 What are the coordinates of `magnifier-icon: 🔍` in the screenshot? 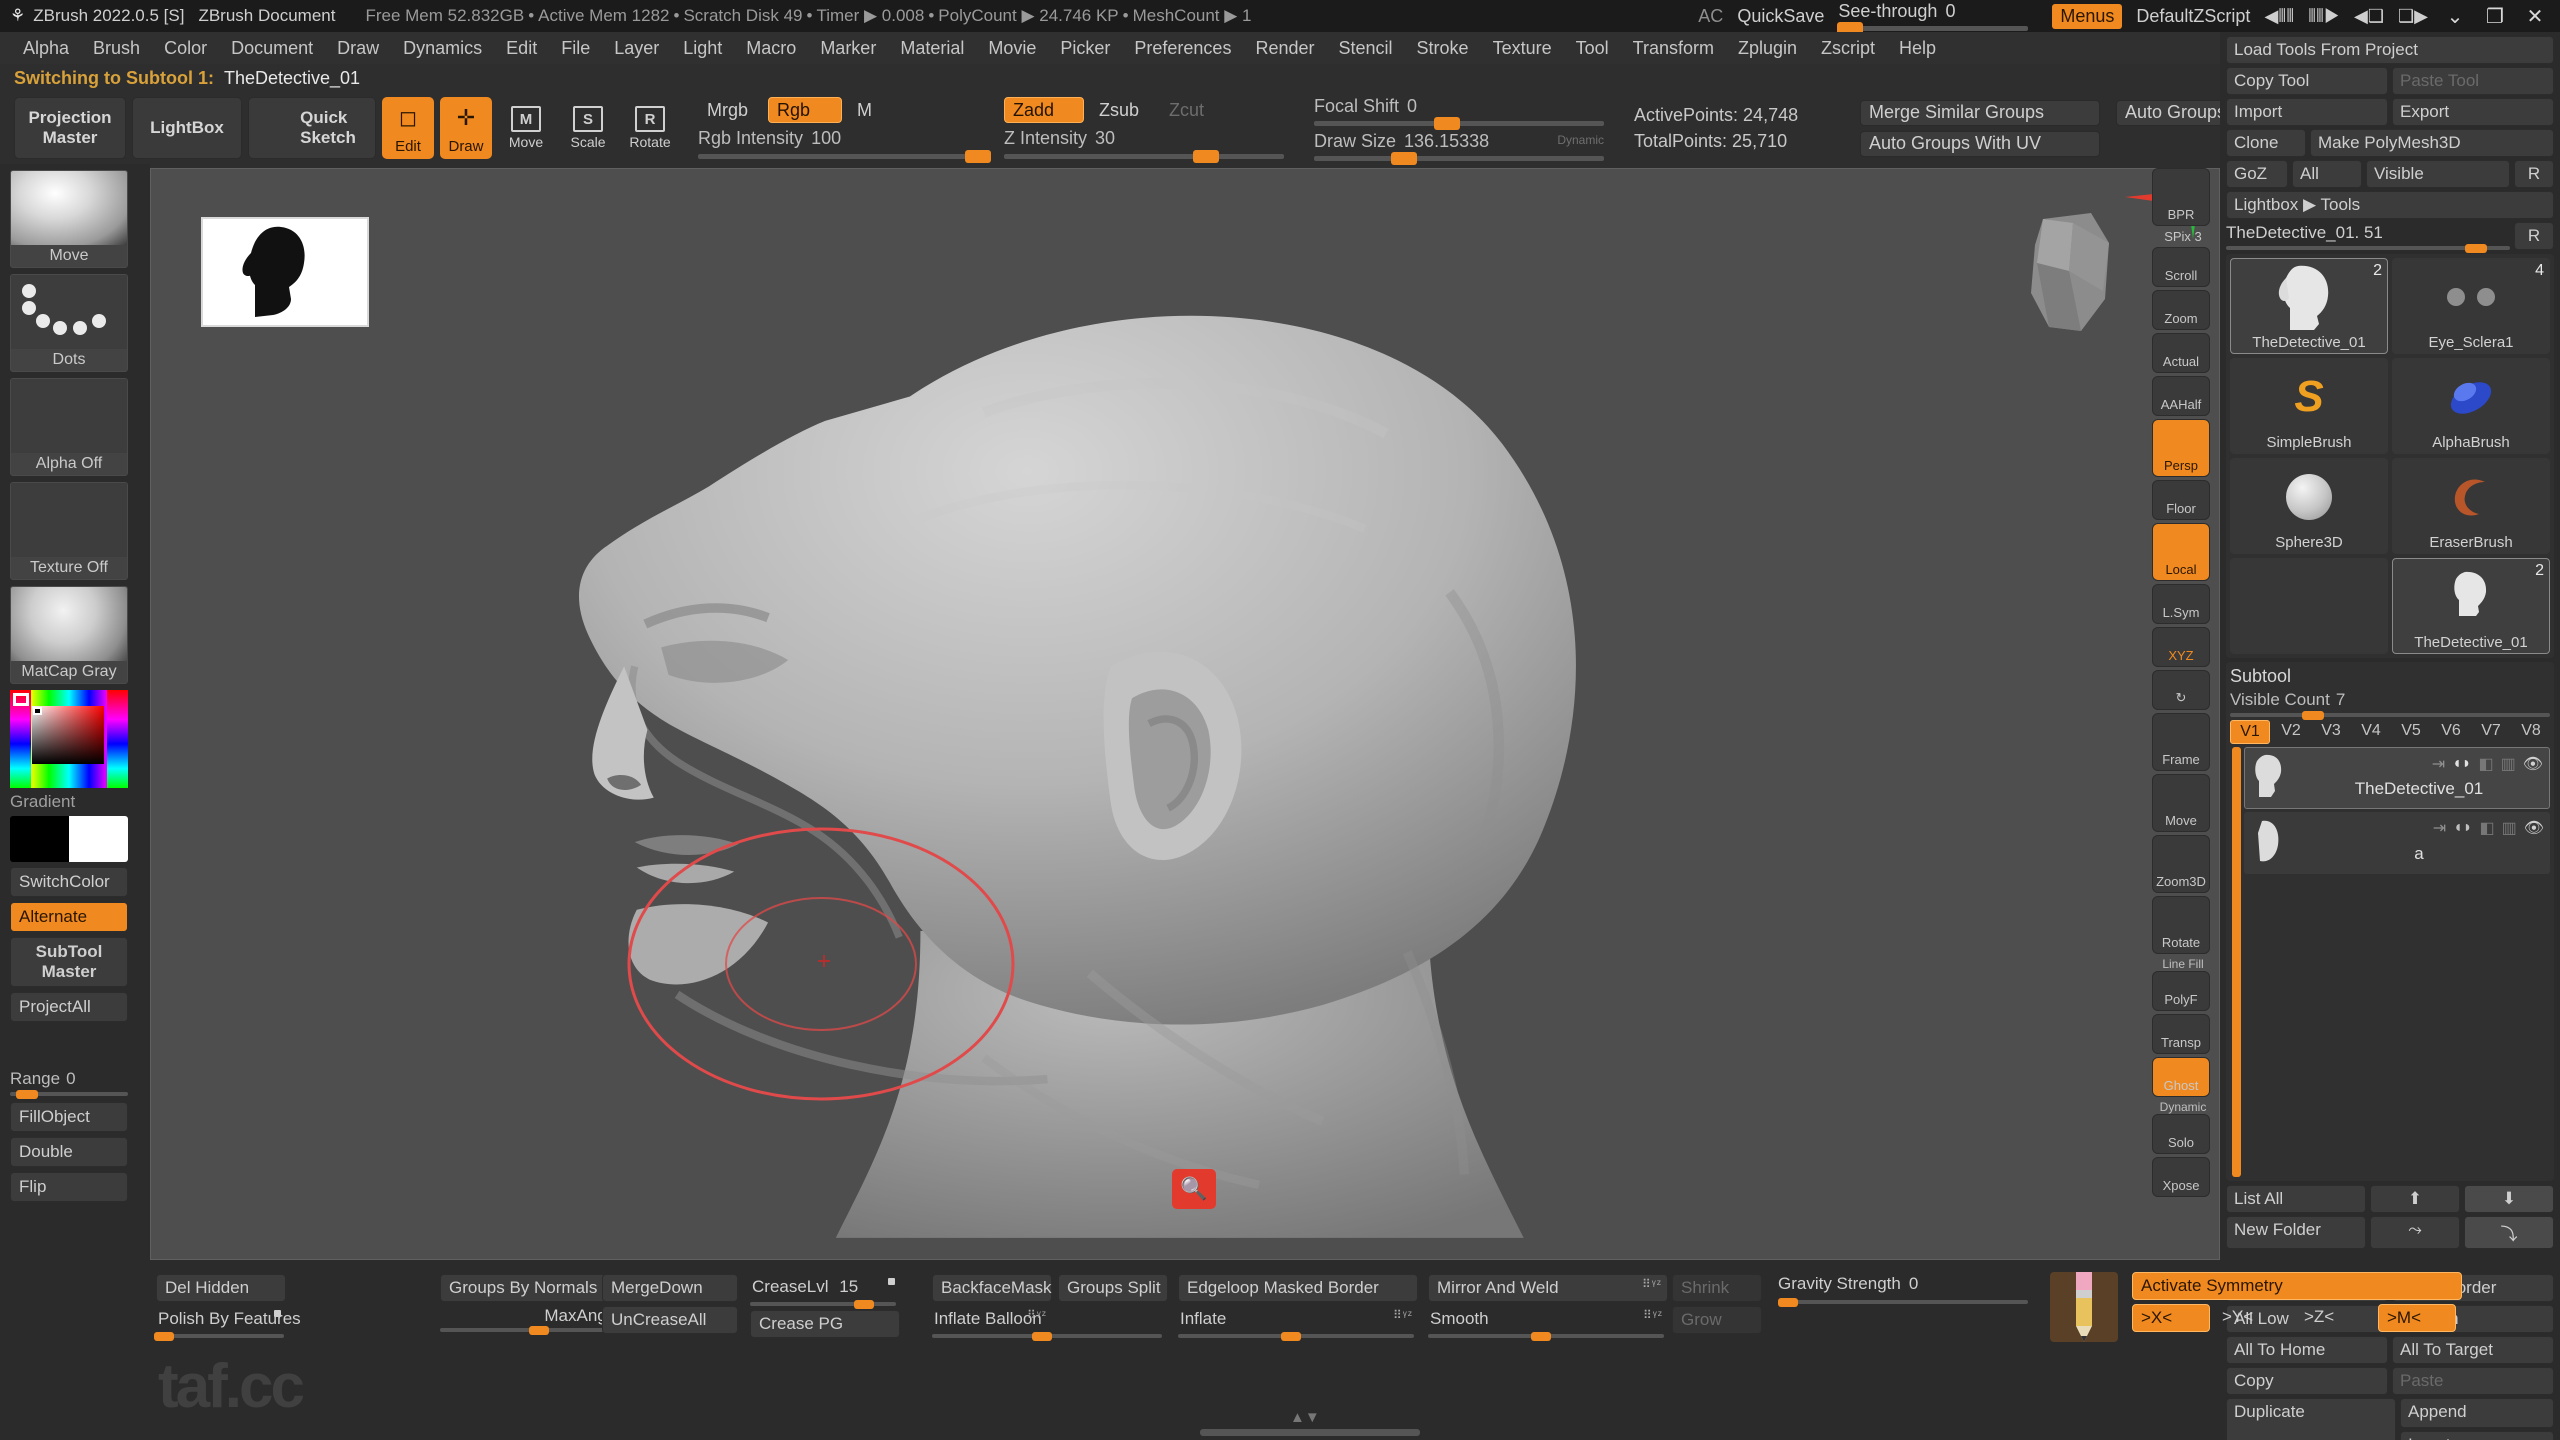 It's located at (1194, 1189).